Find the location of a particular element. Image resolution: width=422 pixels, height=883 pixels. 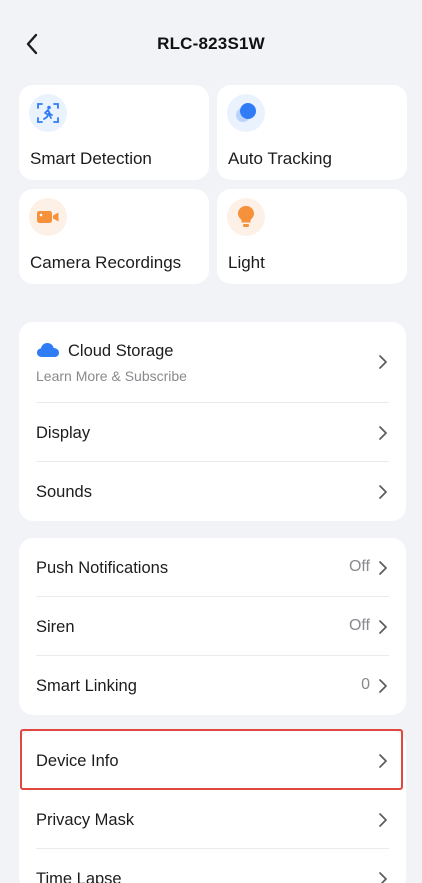

row-label: Push Notifications is located at coordinates (102, 568).